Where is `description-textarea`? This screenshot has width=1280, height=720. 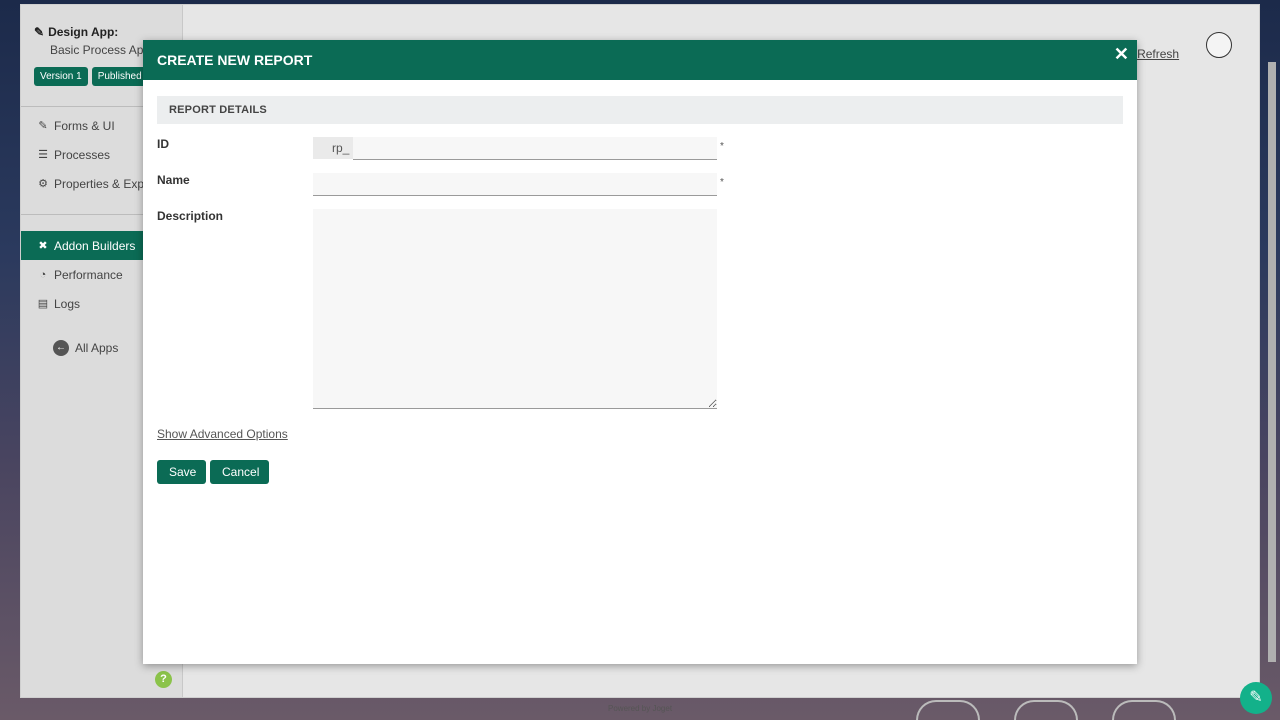
description-textarea is located at coordinates (515, 309).